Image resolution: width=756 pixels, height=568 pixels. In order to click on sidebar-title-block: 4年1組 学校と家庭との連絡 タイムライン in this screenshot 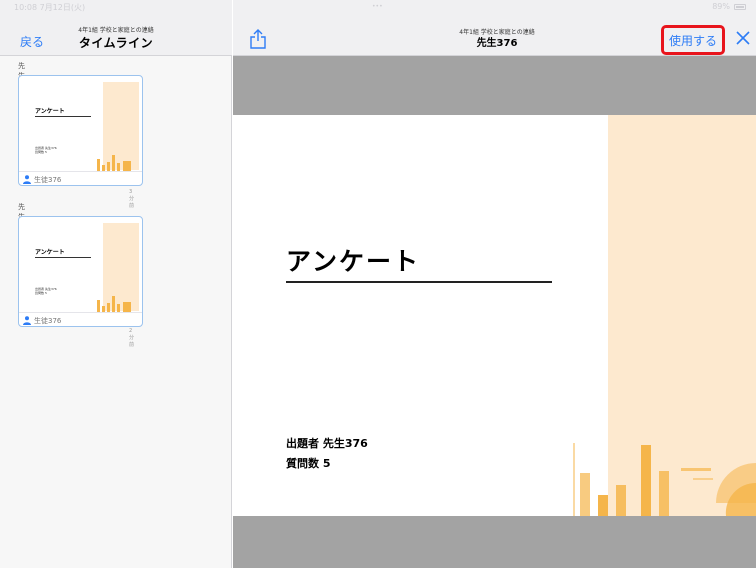, I will do `click(116, 39)`.